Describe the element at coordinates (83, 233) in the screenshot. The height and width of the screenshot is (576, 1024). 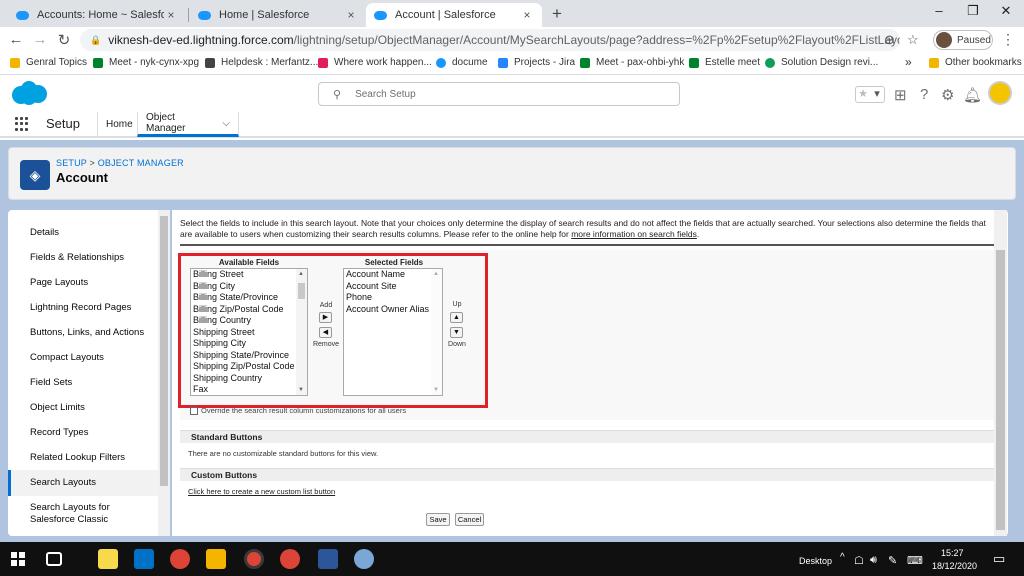
I see `sidebar-item-details: Details` at that location.